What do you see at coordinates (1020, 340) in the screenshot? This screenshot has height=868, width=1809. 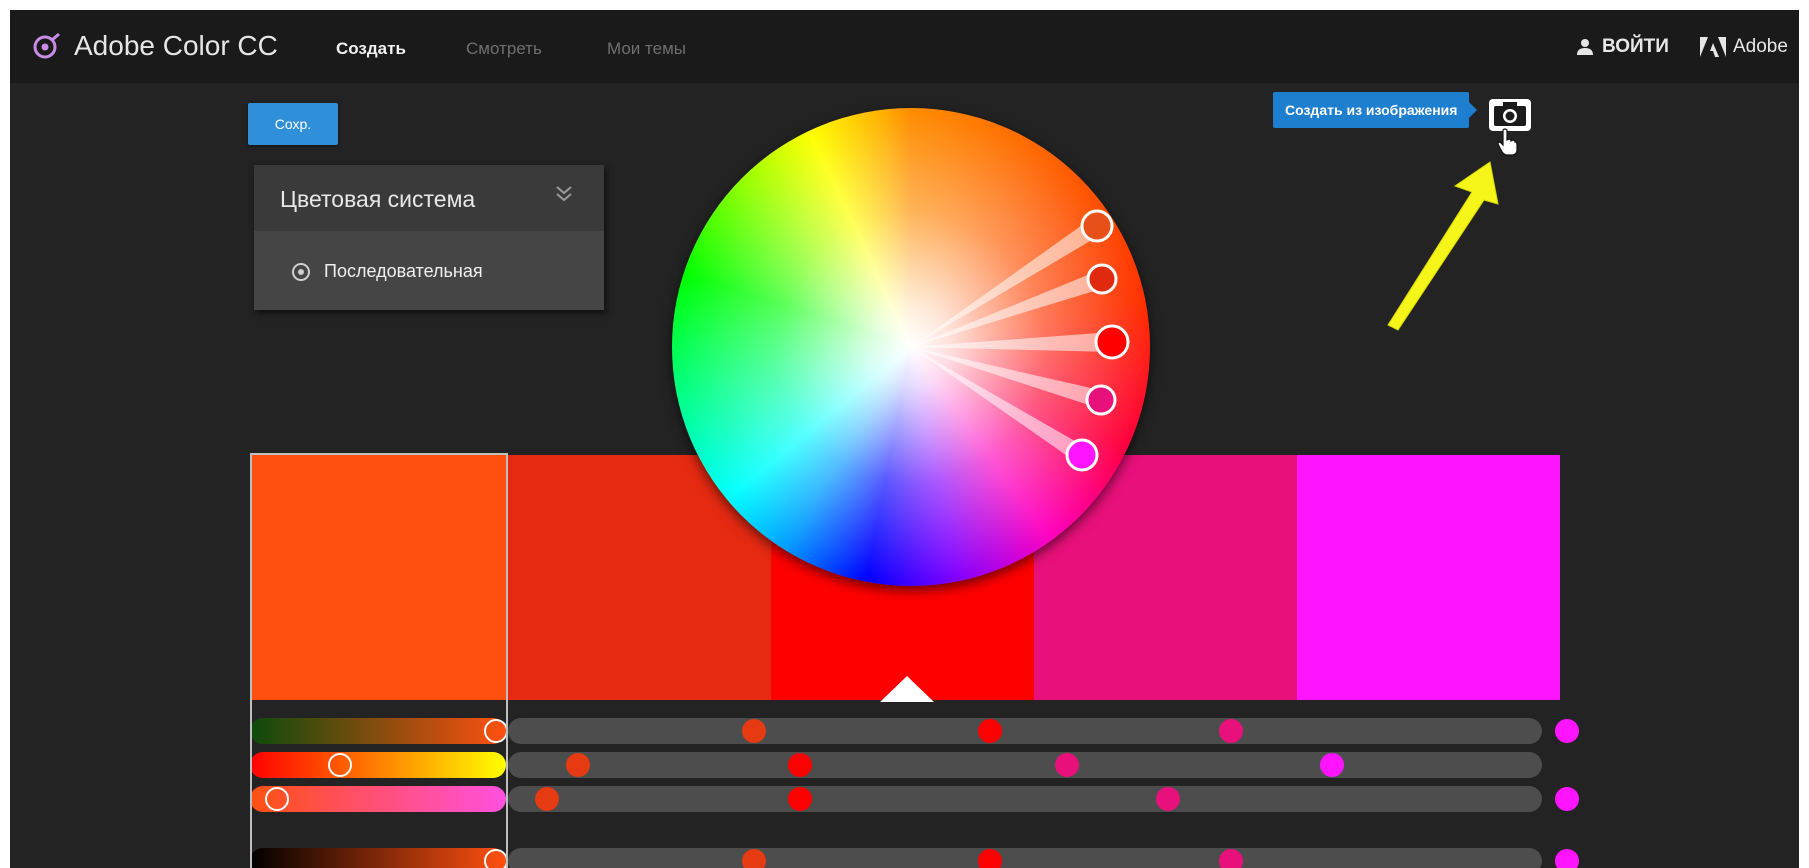 I see `color-wheel-handles` at bounding box center [1020, 340].